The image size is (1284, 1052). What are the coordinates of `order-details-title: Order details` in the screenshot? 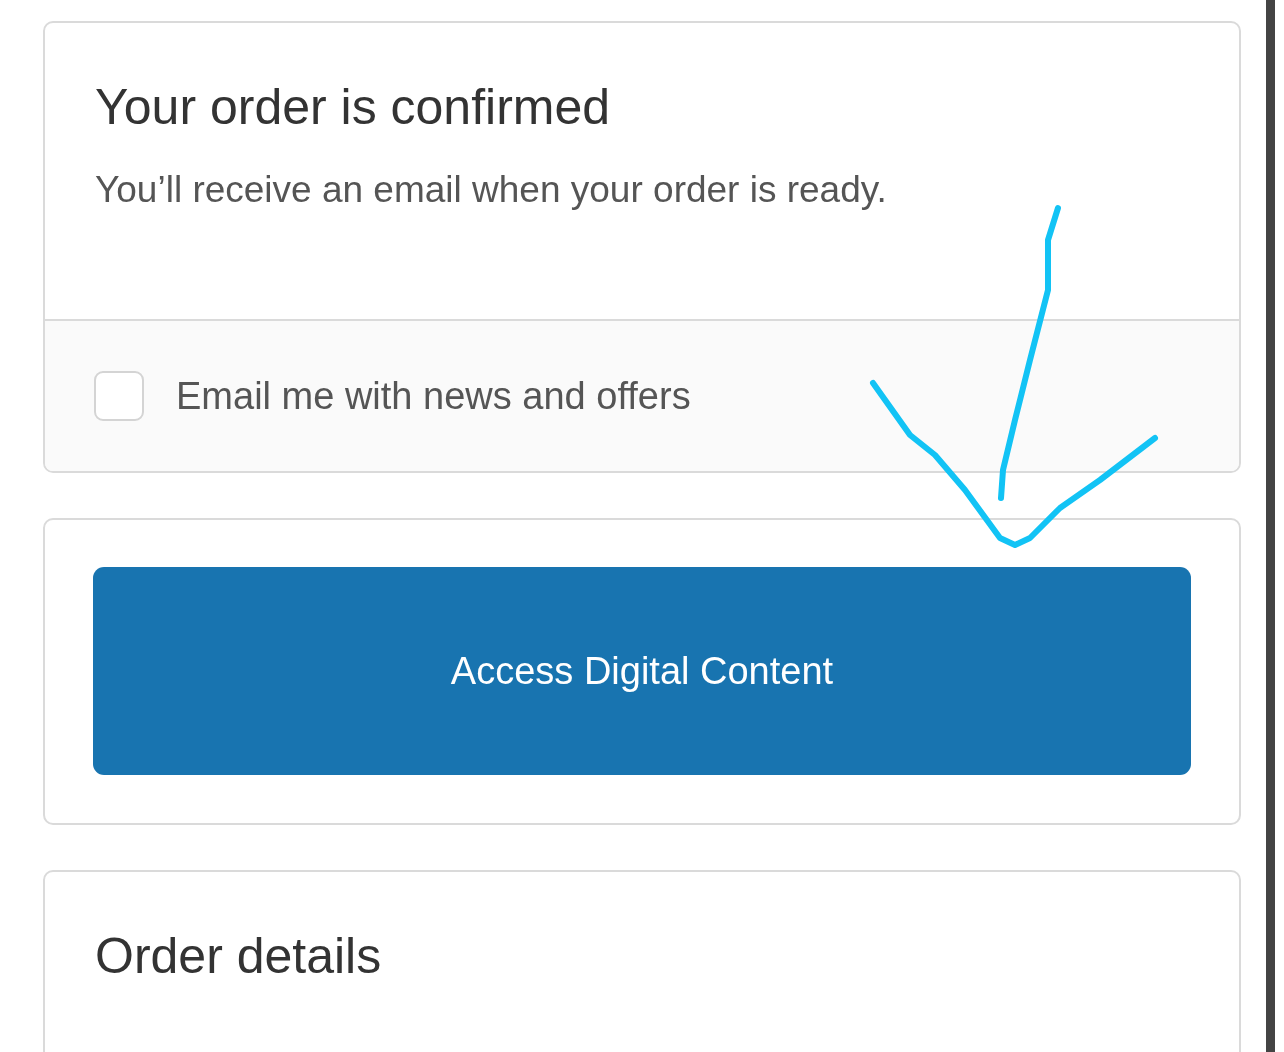 It's located at (239, 956).